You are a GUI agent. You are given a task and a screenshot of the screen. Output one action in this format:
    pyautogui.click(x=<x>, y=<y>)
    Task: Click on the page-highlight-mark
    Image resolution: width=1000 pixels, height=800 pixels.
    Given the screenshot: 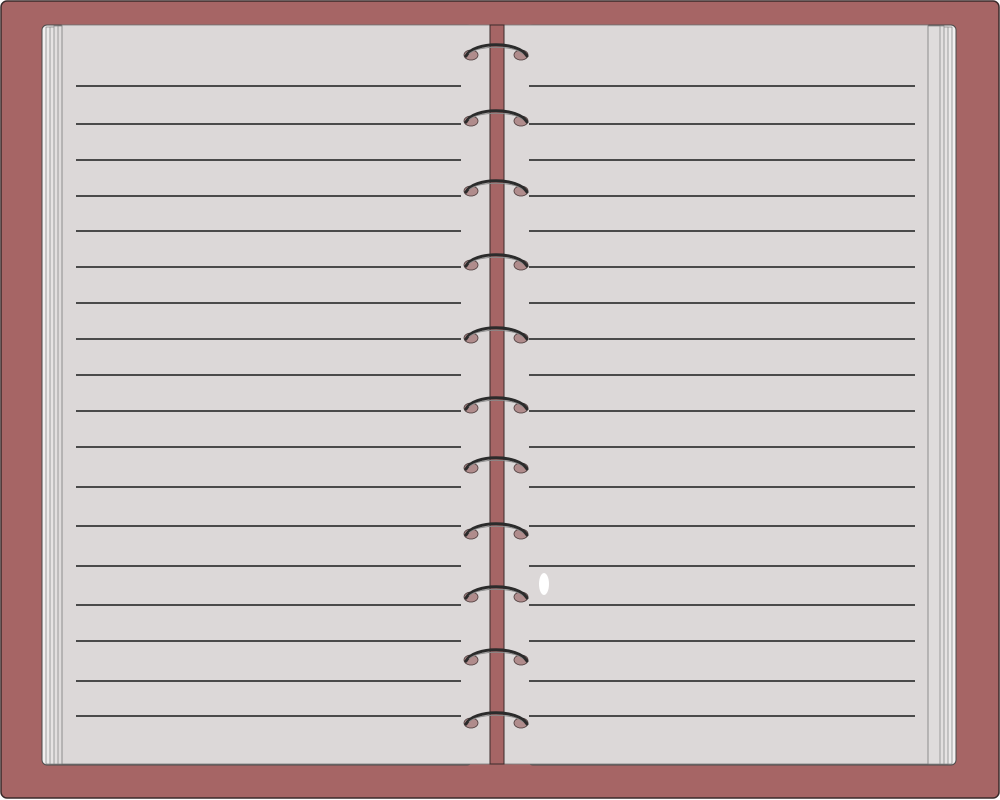 What is the action you would take?
    pyautogui.click(x=544, y=584)
    